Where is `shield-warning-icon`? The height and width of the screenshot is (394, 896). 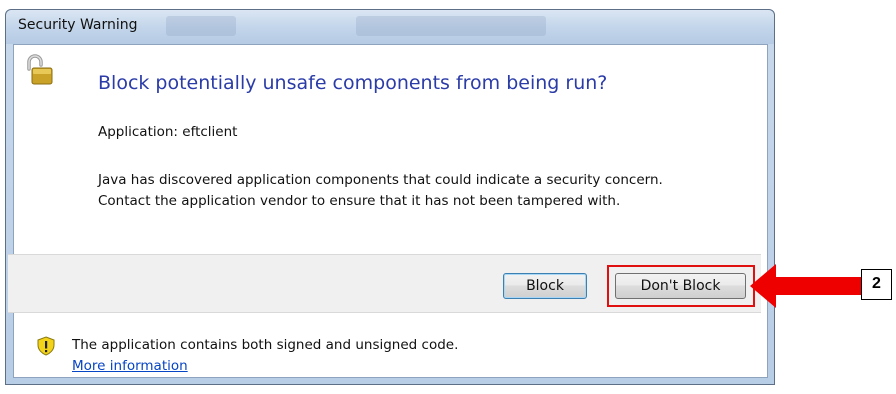
shield-warning-icon is located at coordinates (46, 346).